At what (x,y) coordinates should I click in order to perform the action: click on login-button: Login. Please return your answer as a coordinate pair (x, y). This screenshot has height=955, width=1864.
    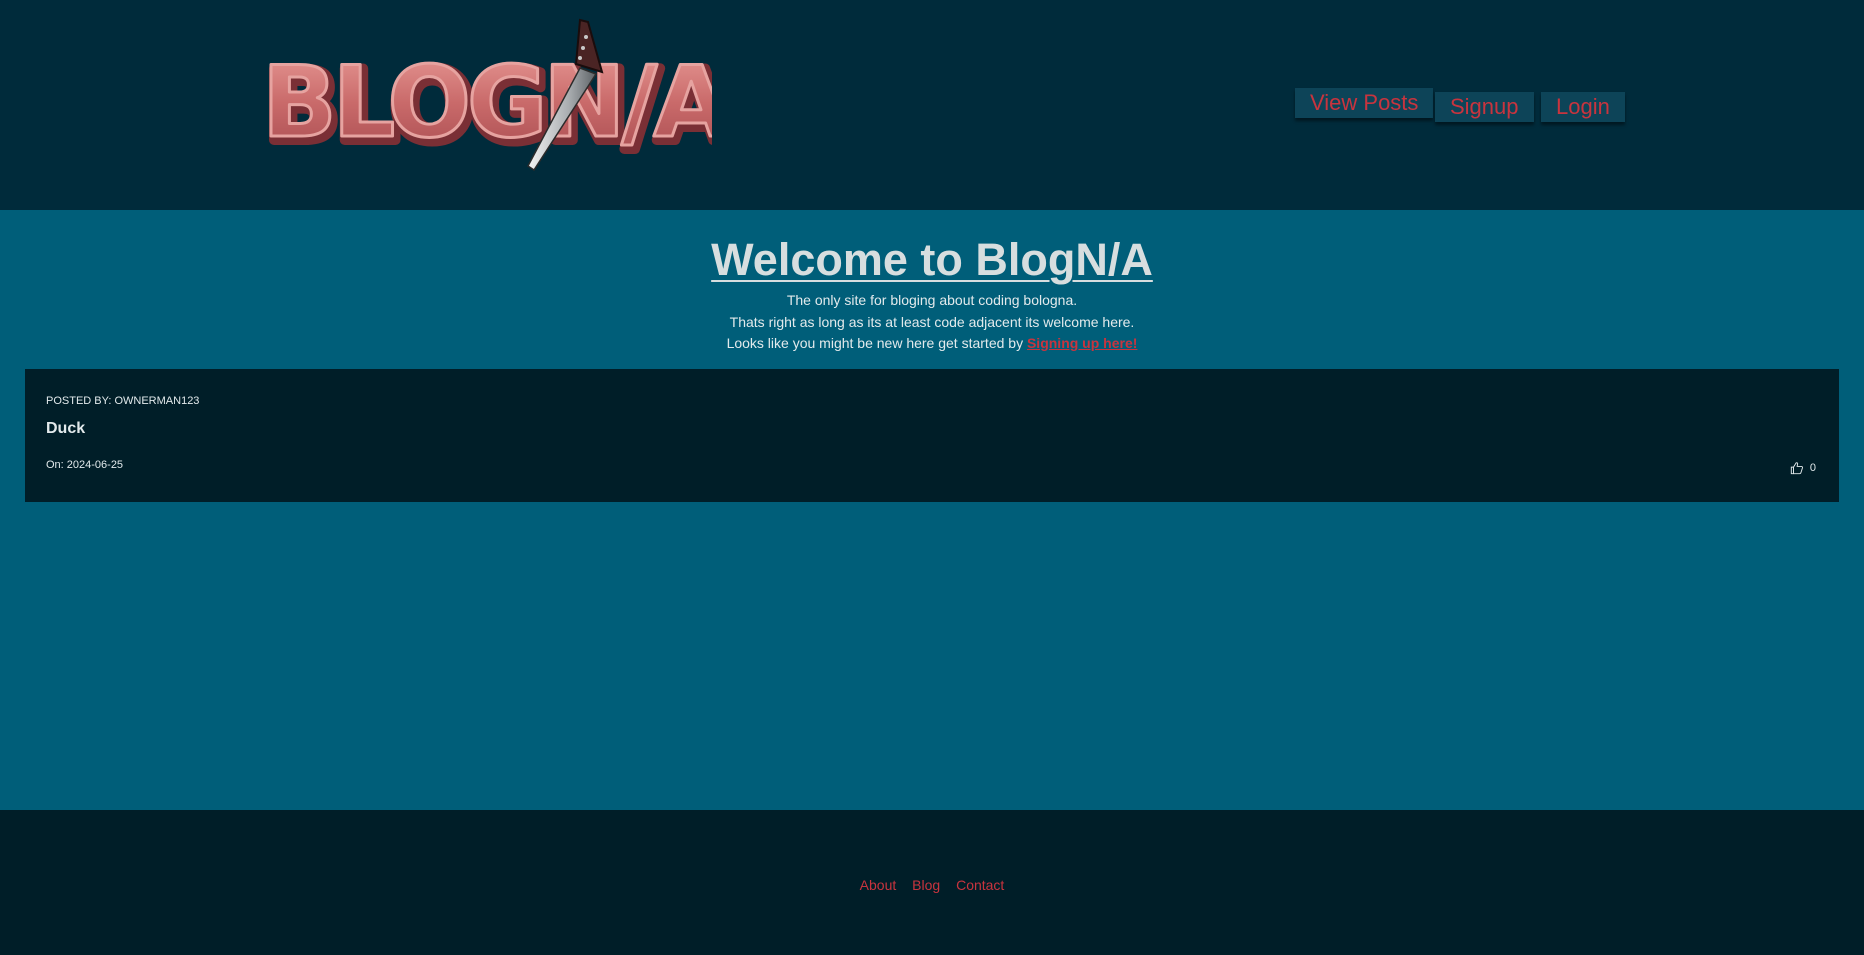
    Looking at the image, I should click on (1583, 107).